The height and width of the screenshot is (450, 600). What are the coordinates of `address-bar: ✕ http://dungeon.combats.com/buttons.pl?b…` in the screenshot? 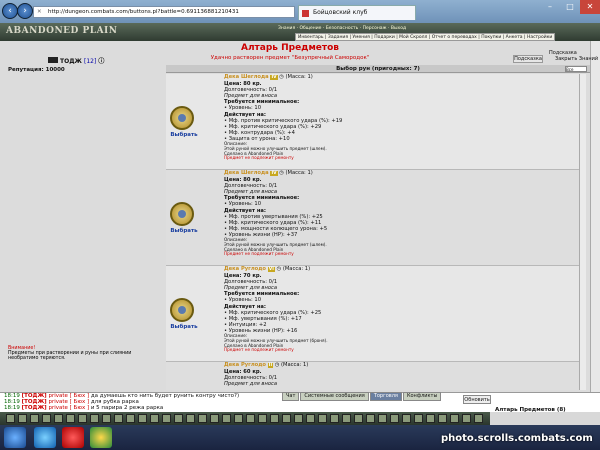 It's located at (164, 12).